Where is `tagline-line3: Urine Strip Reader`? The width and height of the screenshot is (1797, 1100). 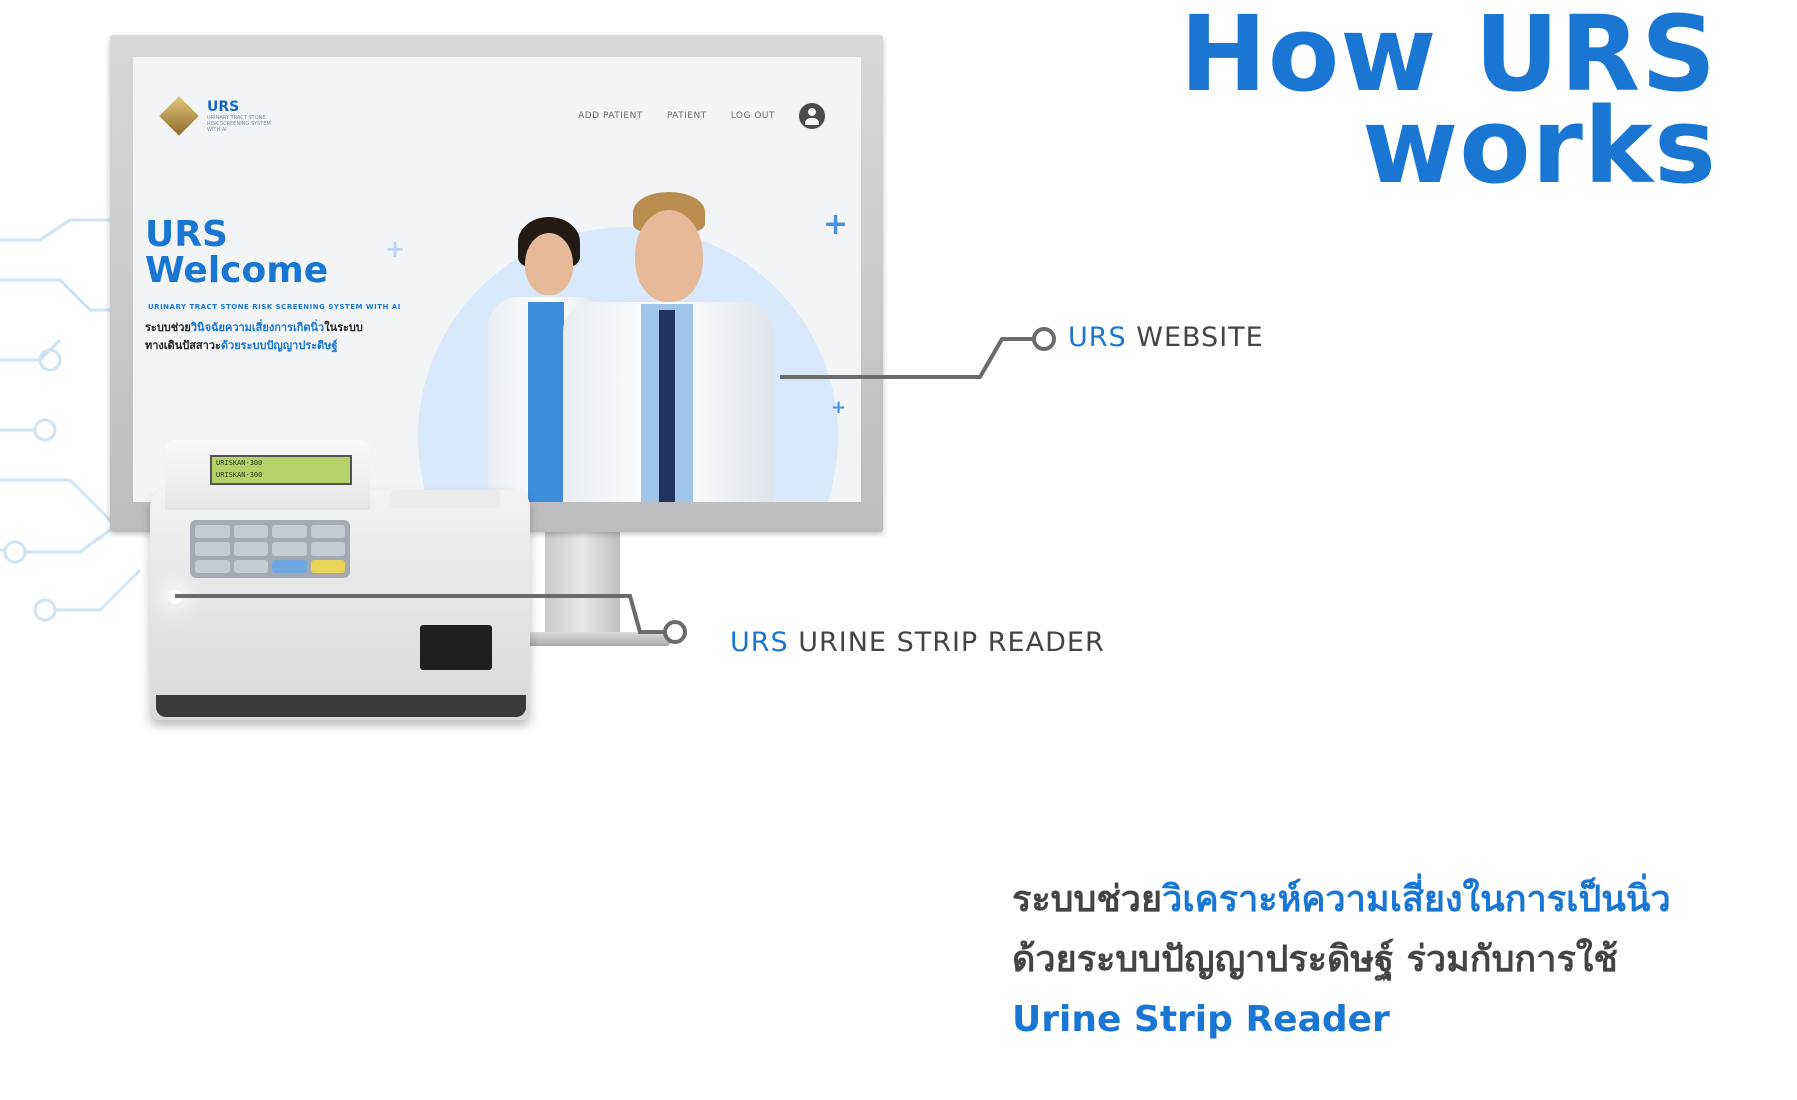
tagline-line3: Urine Strip Reader is located at coordinates (1201, 1019).